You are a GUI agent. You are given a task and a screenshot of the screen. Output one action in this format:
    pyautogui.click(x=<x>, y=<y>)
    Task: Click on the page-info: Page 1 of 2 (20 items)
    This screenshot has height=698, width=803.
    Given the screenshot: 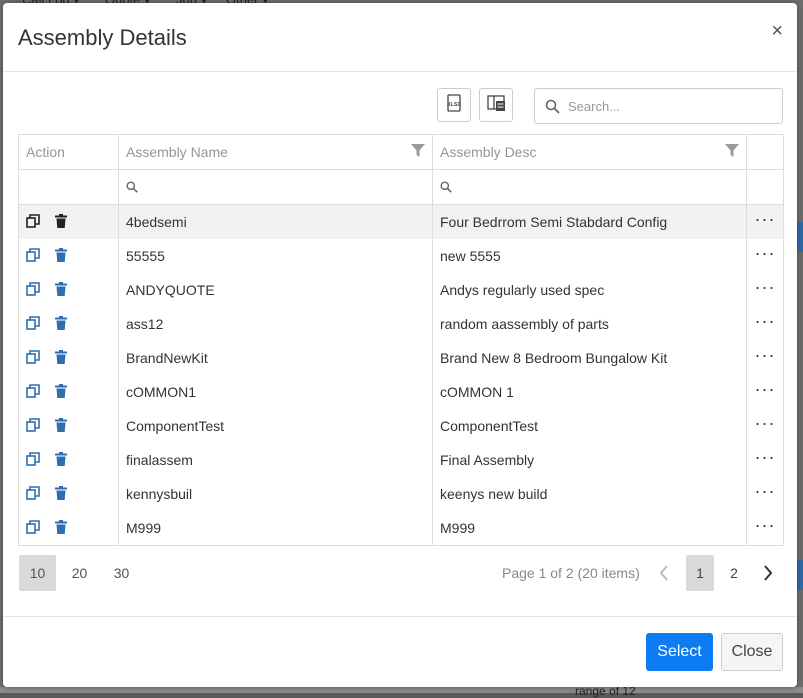 What is the action you would take?
    pyautogui.click(x=571, y=573)
    